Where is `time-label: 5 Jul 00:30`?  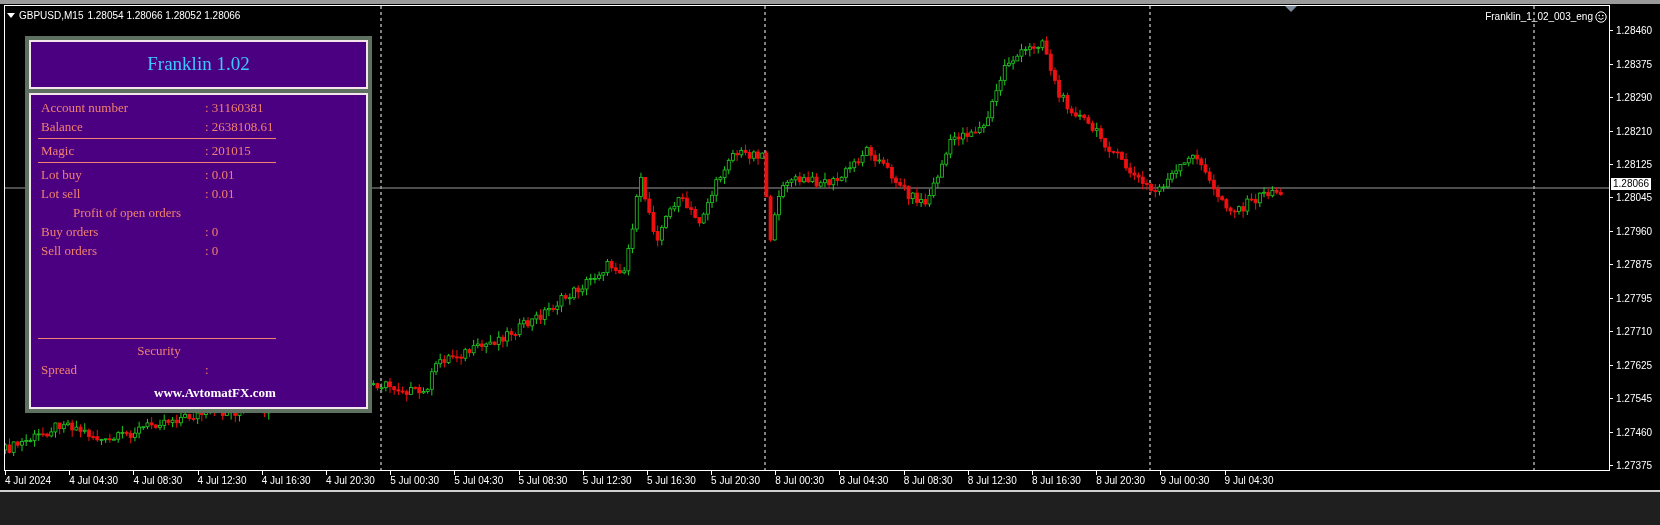
time-label: 5 Jul 00:30 is located at coordinates (415, 481).